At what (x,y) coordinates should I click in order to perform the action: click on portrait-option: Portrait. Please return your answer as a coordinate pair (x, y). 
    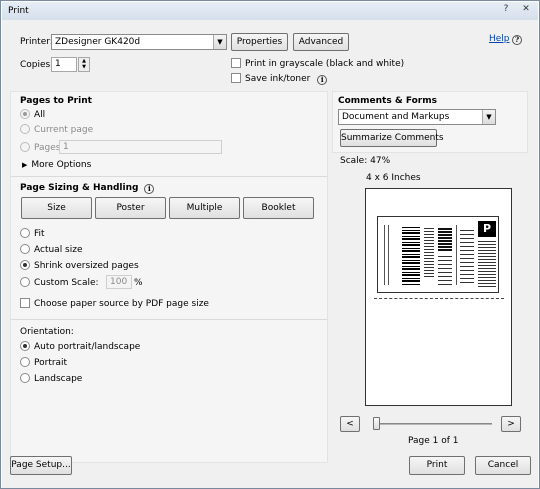
    Looking at the image, I should click on (43, 363).